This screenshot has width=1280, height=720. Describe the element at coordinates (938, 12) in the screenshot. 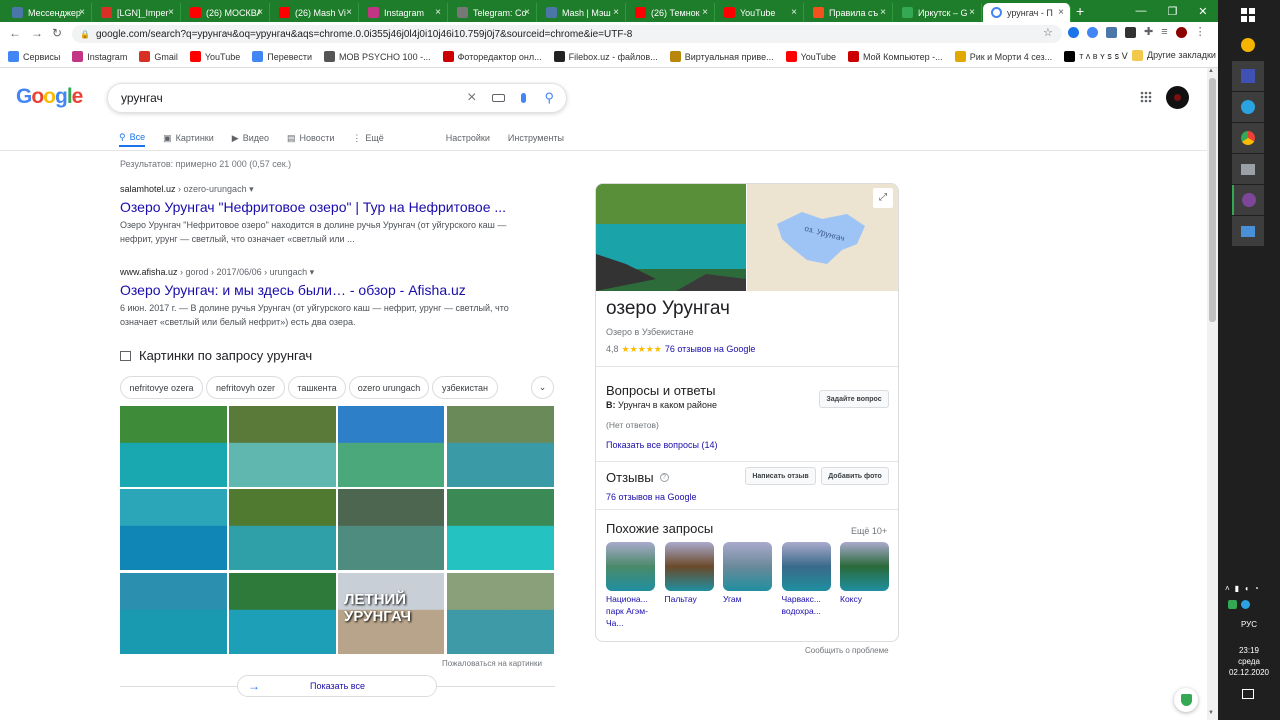

I see `browser-tab: Иркутск – G ×` at that location.